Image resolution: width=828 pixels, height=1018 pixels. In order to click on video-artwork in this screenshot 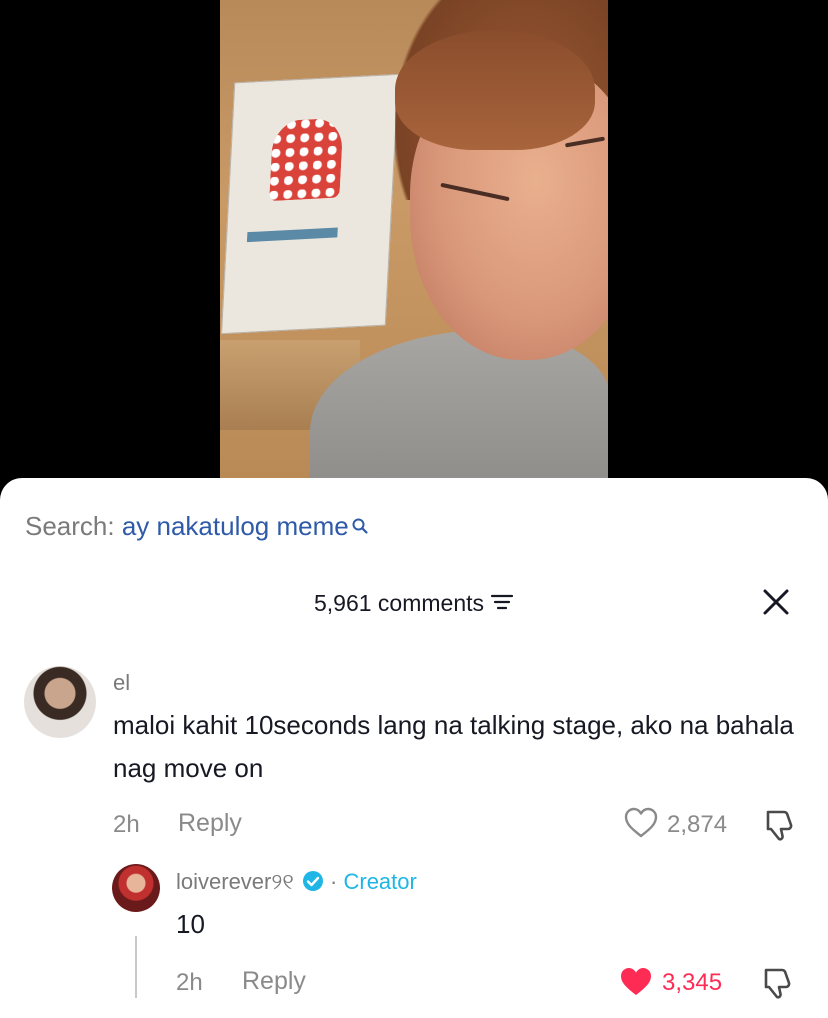, I will do `click(310, 204)`.